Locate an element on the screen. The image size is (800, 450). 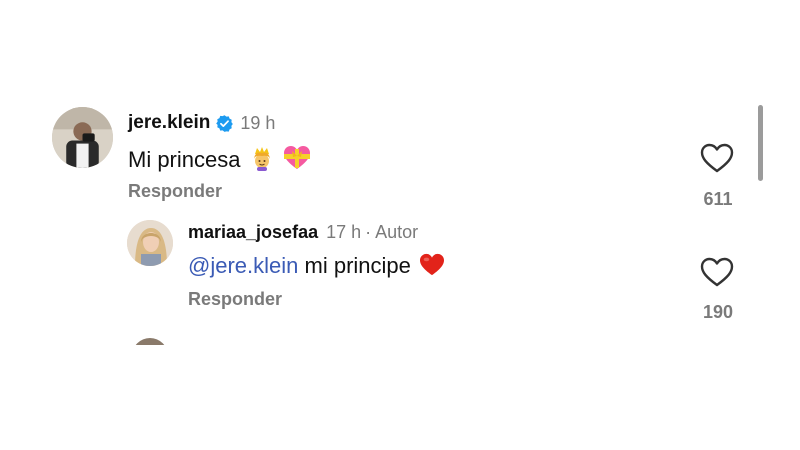
scrollbar is located at coordinates (760, 143).